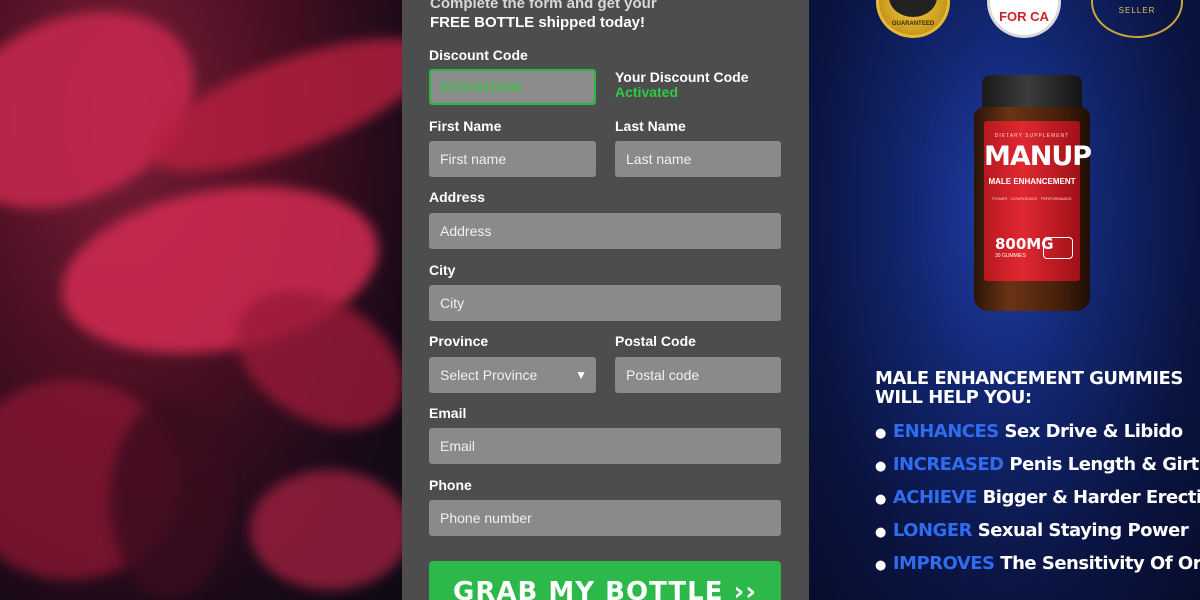 The width and height of the screenshot is (1200, 600). What do you see at coordinates (457, 197) in the screenshot?
I see `address-label: Address` at bounding box center [457, 197].